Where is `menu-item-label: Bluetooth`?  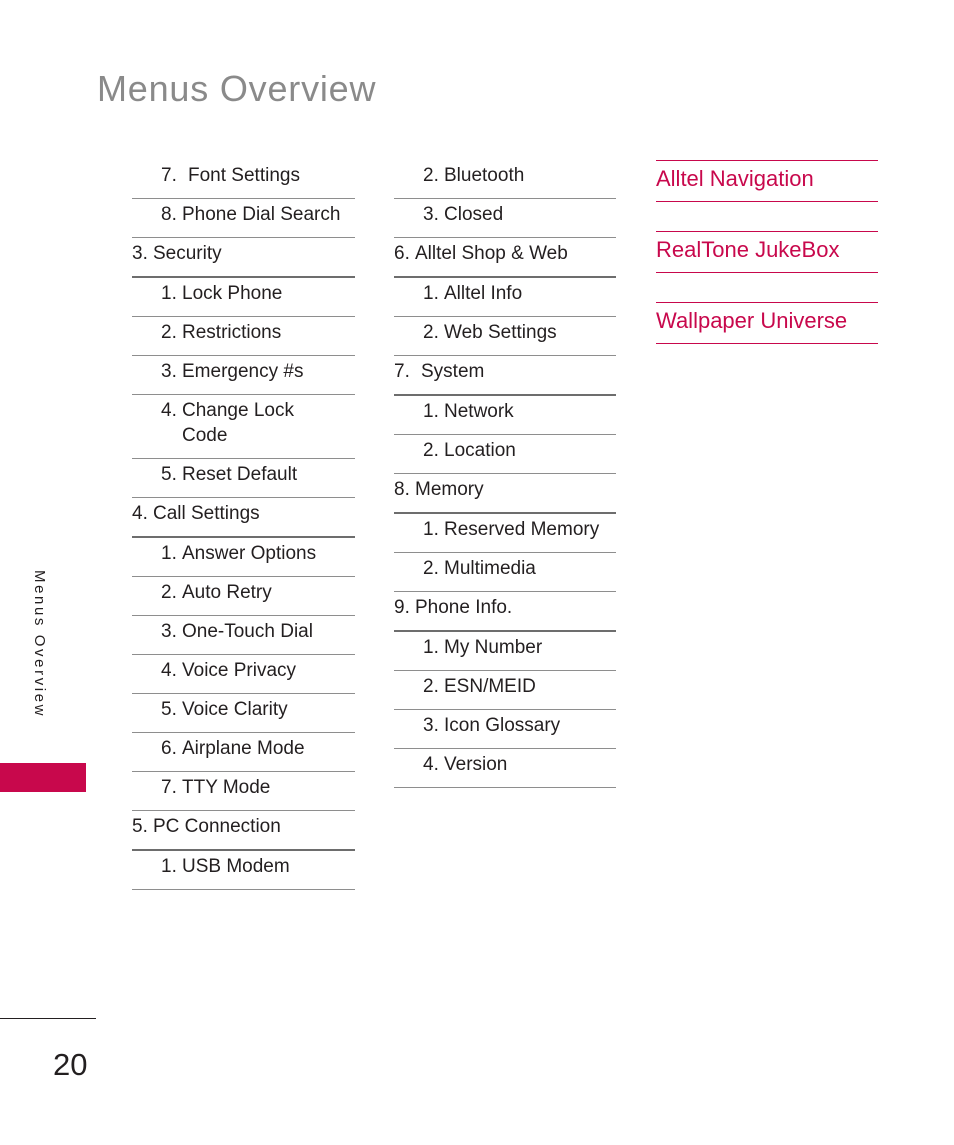 menu-item-label: Bluetooth is located at coordinates (484, 175).